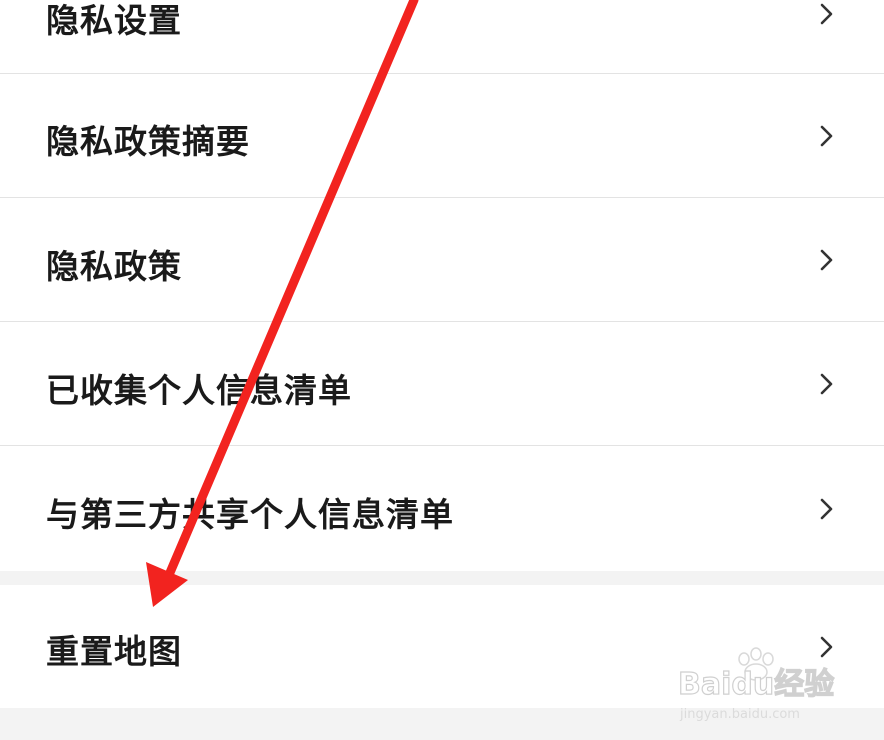 The width and height of the screenshot is (884, 740). What do you see at coordinates (442, 36) in the screenshot?
I see `menu-item-privacy-settings: 隐私设置` at bounding box center [442, 36].